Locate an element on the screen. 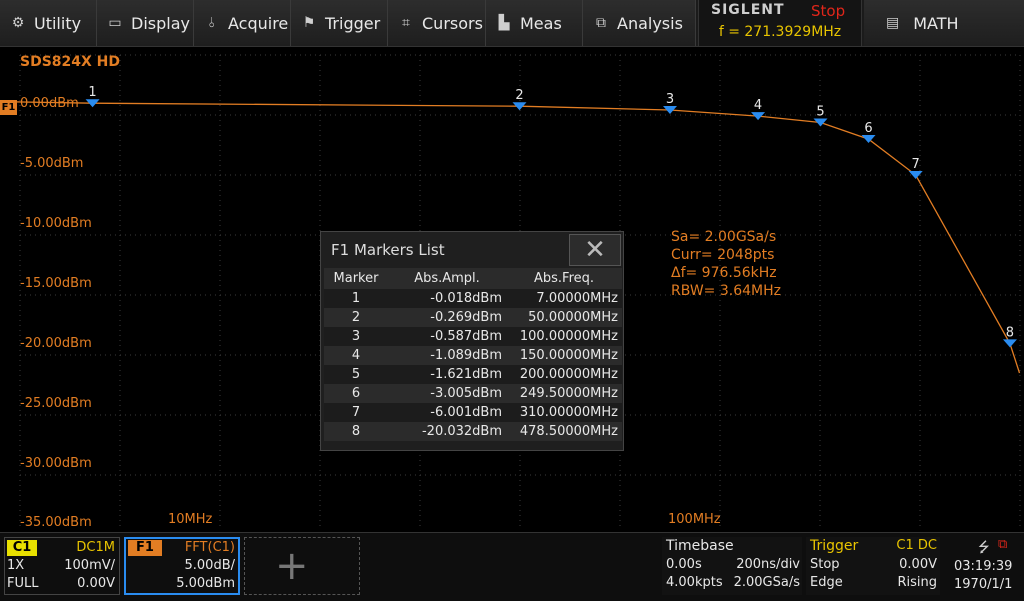  marker-cell: 7 is located at coordinates (356, 412).